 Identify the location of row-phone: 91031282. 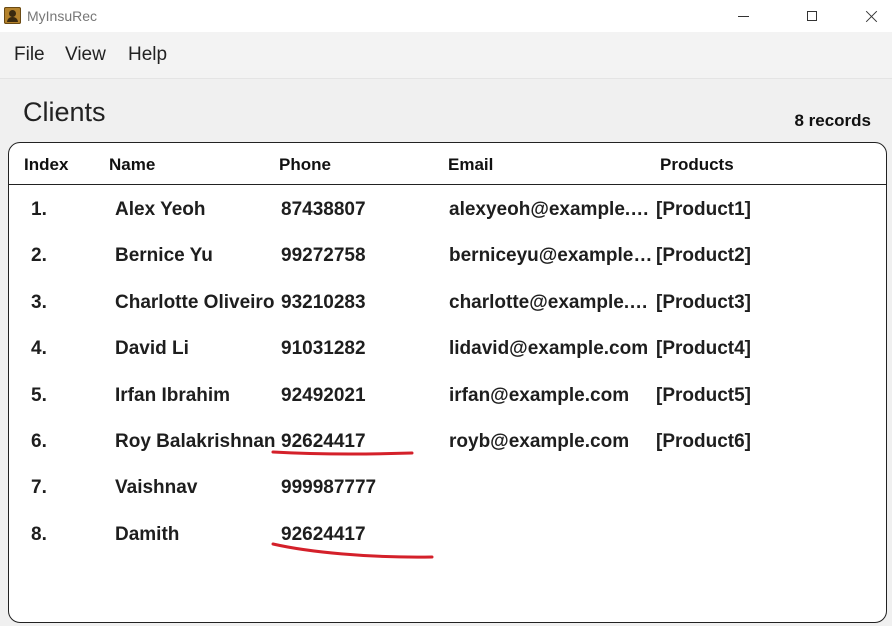
(323, 349).